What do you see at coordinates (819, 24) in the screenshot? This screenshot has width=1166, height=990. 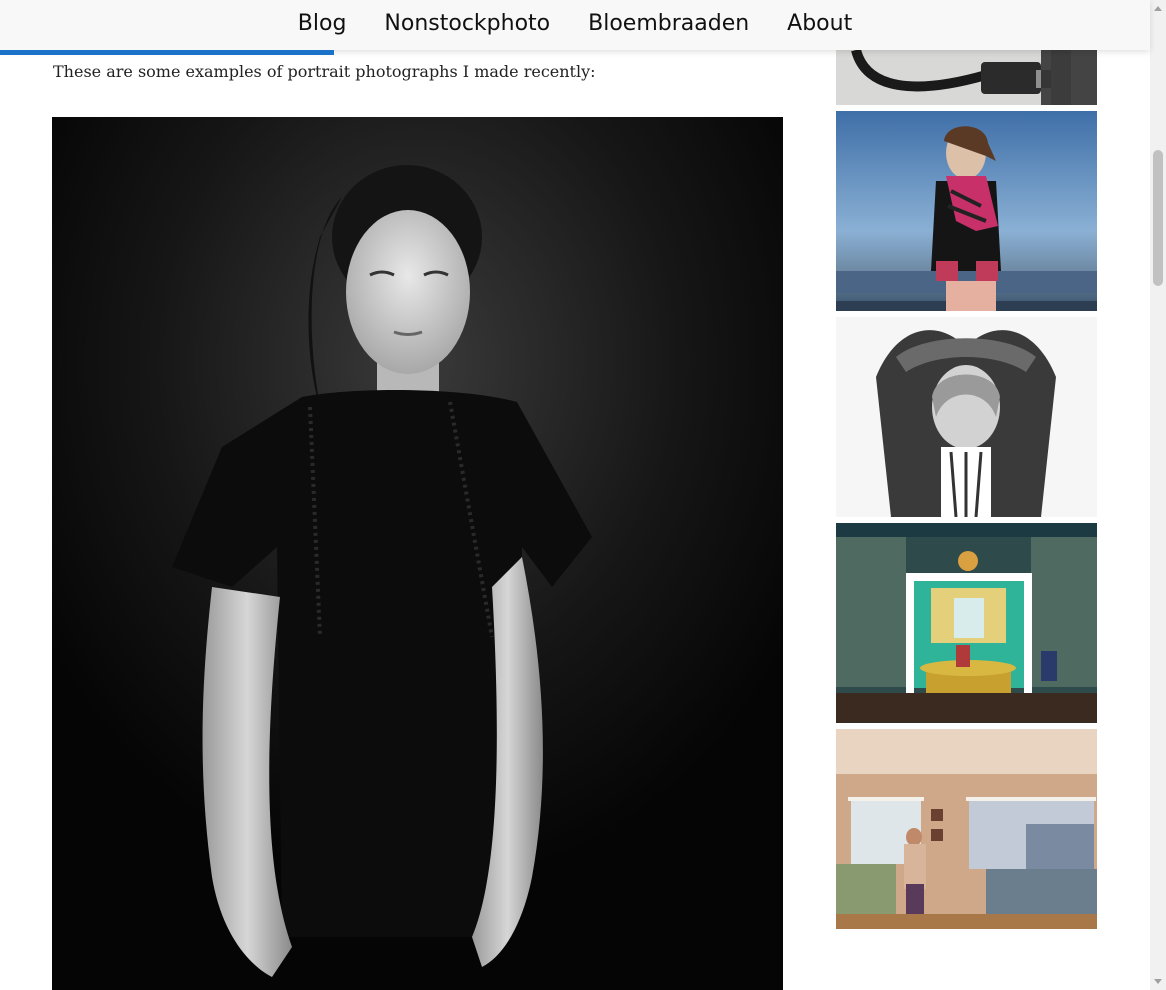 I see `nav-item-about: About` at bounding box center [819, 24].